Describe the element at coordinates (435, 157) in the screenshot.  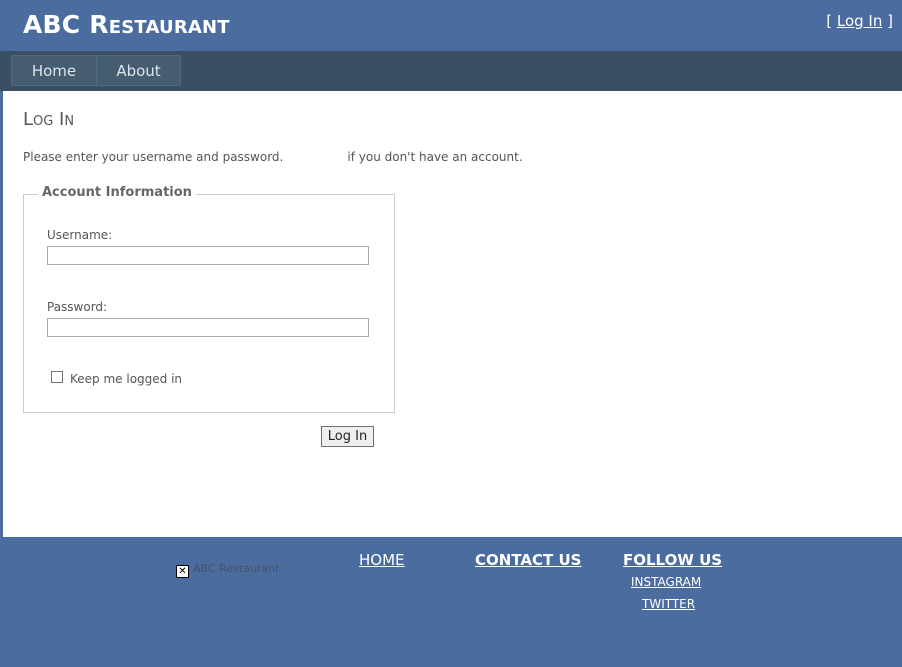
I see `intro-end: if you don't have an account.` at that location.